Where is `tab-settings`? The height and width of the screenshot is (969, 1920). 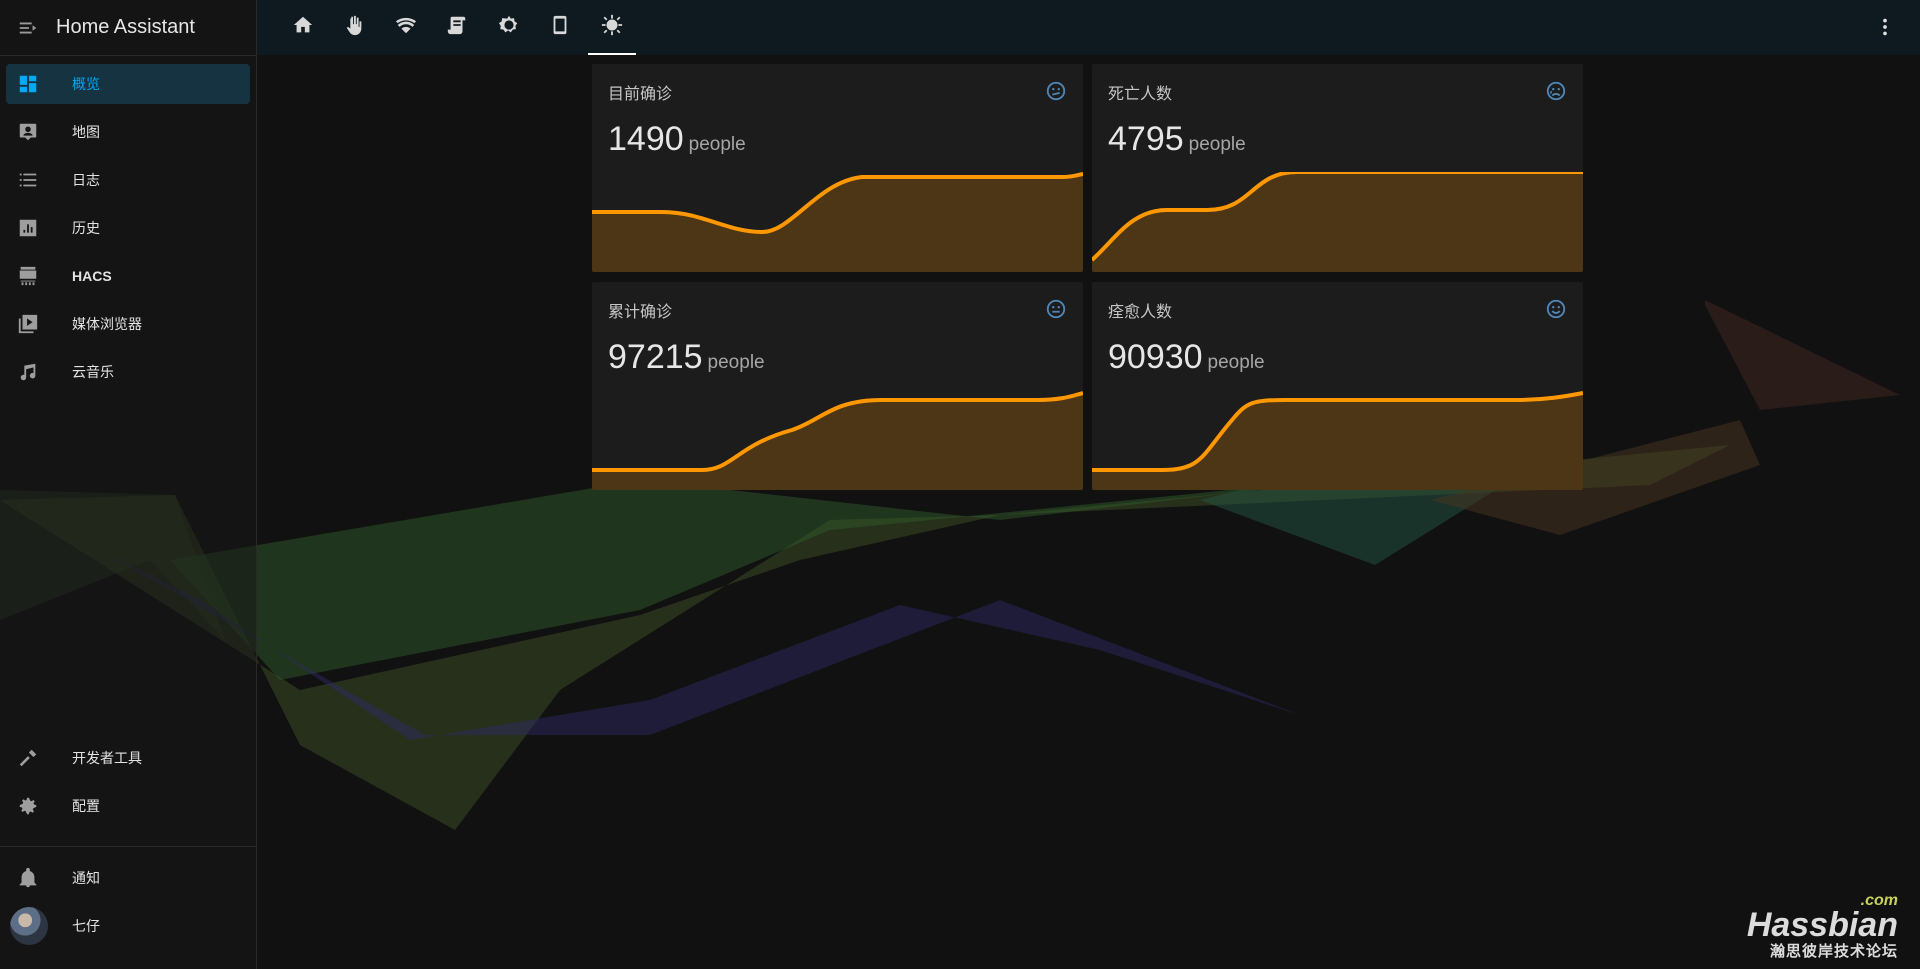
tab-settings is located at coordinates (509, 27).